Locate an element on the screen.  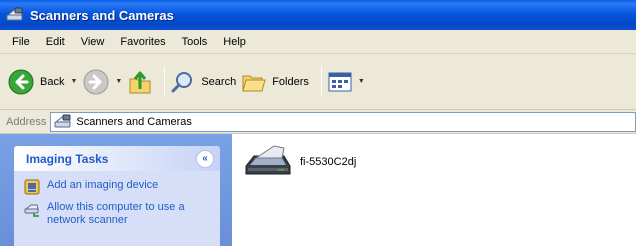
collapse-chevron-icon: « is located at coordinates (205, 158).